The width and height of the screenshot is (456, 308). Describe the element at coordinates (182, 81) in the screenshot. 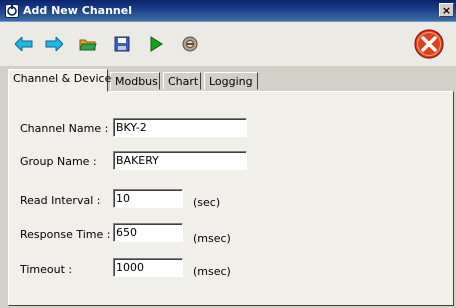

I see `tab-chart: Chart` at that location.